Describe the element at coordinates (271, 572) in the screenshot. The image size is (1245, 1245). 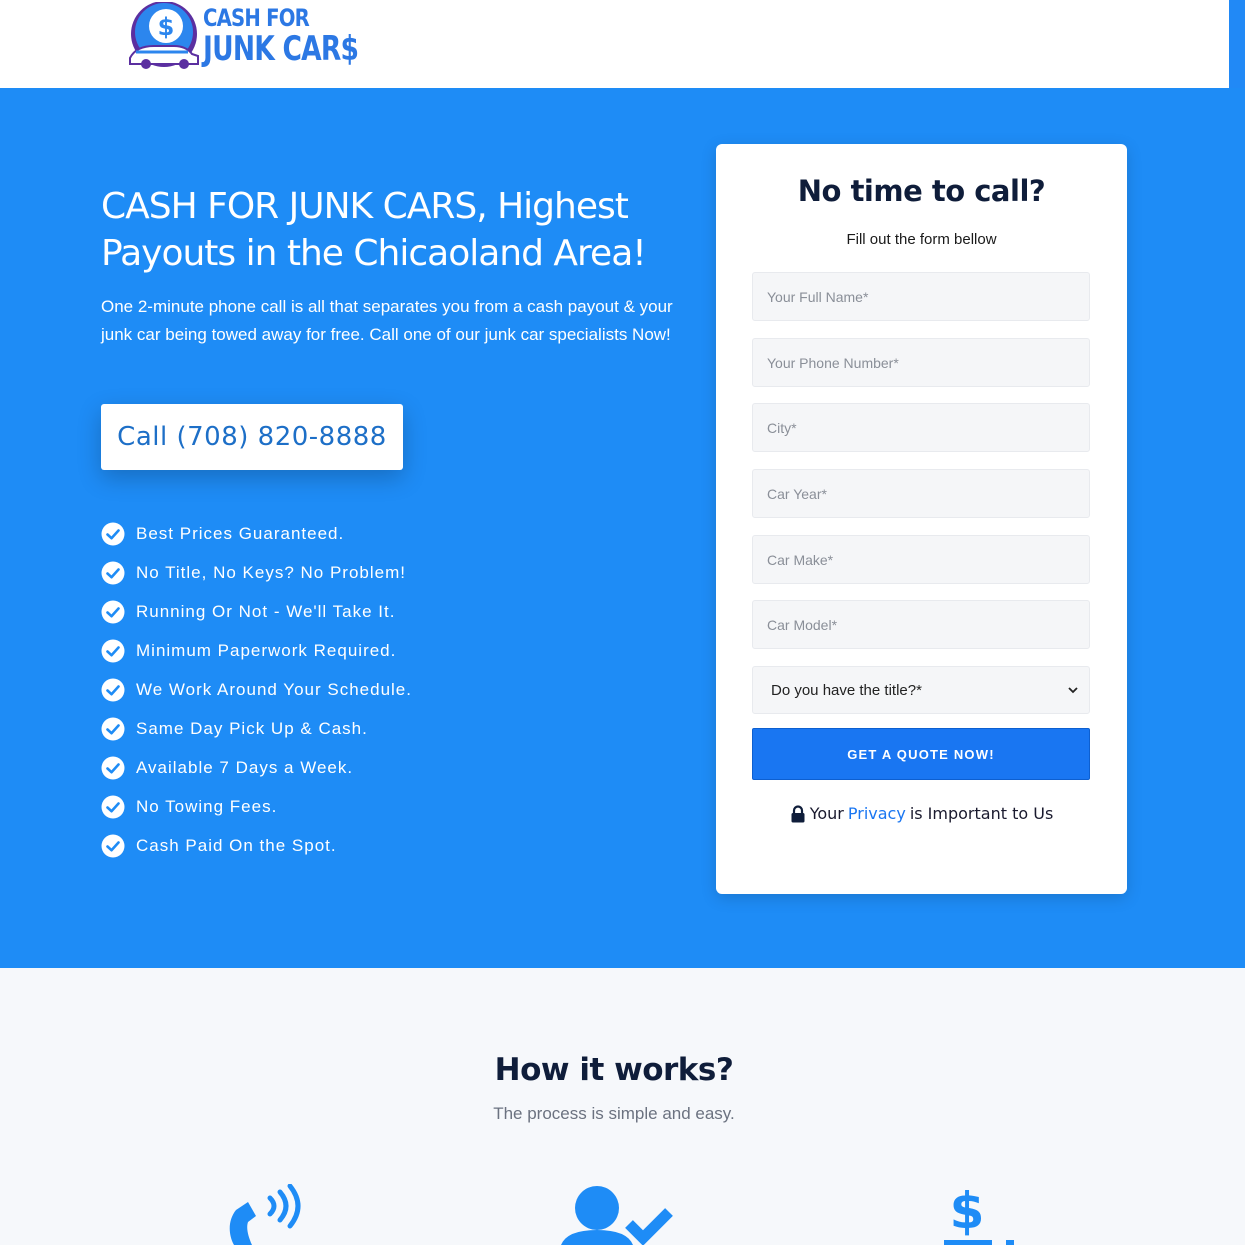
I see `feature-label: No Title, No Keys? No Problem!` at that location.